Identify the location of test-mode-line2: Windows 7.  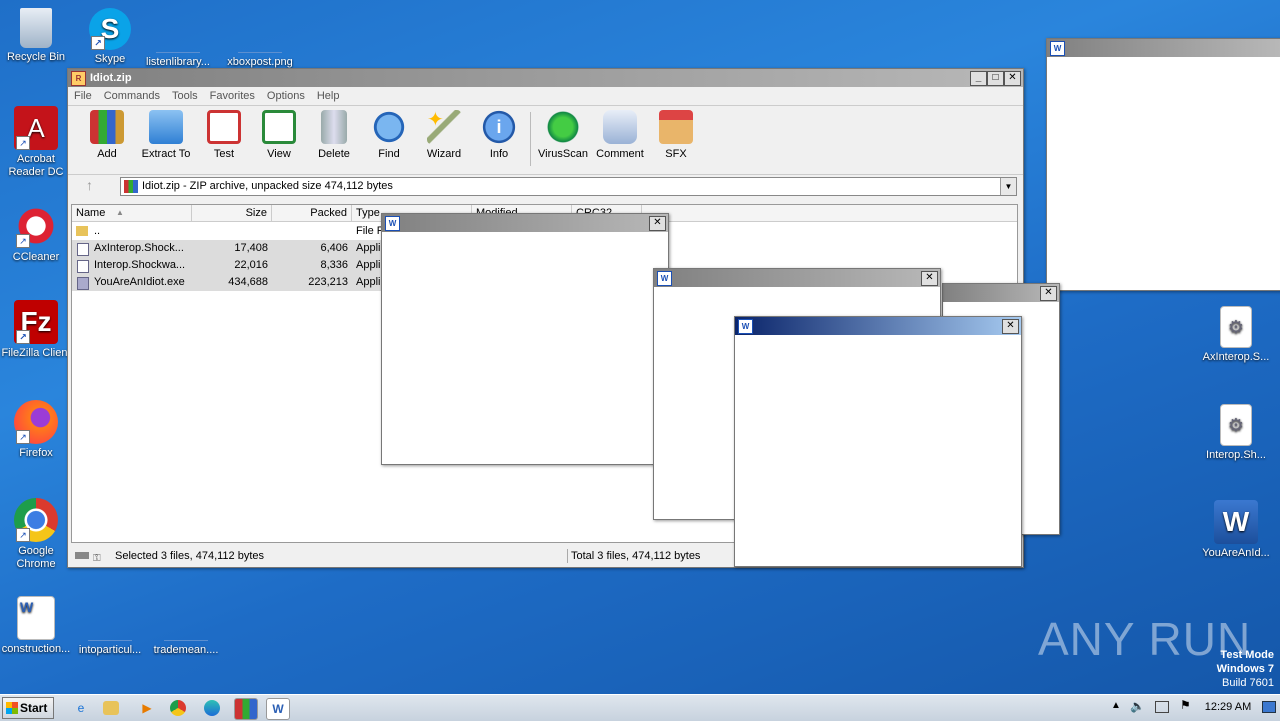
(1245, 669).